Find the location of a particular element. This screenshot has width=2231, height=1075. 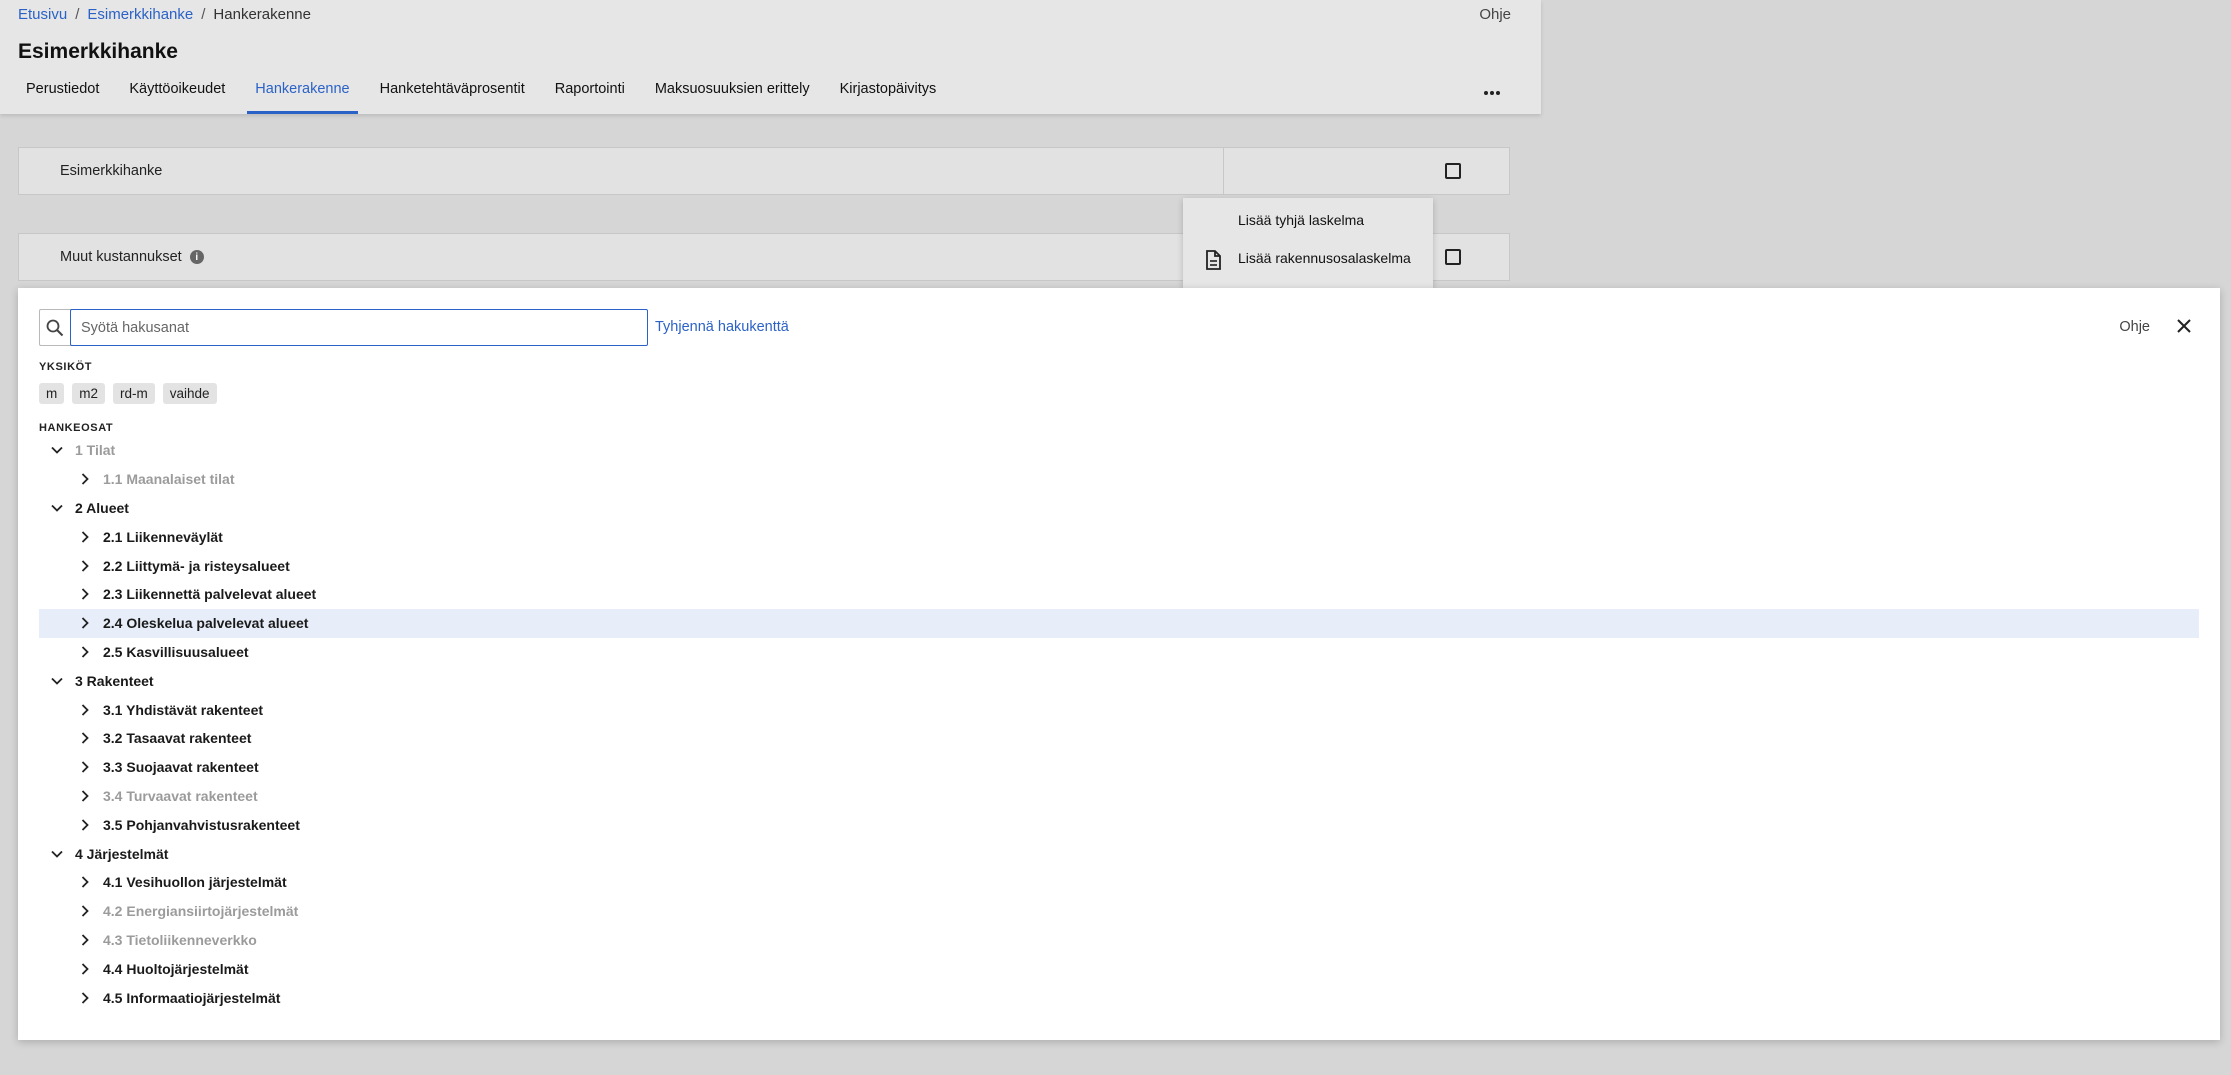

project-row-checkbox is located at coordinates (1453, 171).